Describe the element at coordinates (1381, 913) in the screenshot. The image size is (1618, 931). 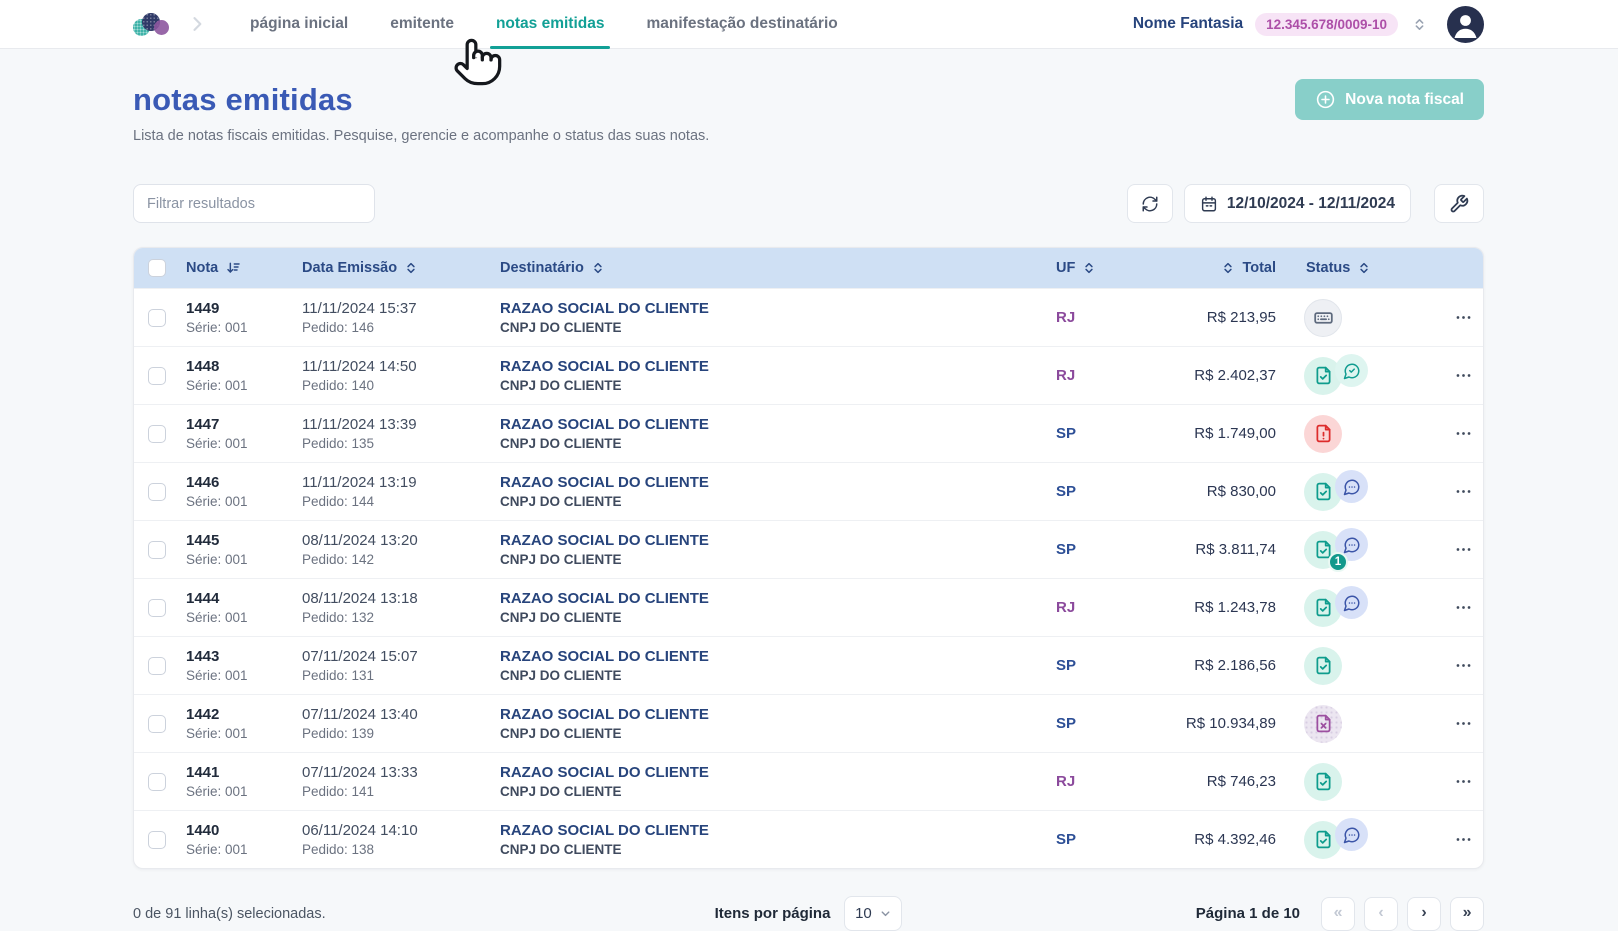
I see `previous-page-button: ‹` at that location.